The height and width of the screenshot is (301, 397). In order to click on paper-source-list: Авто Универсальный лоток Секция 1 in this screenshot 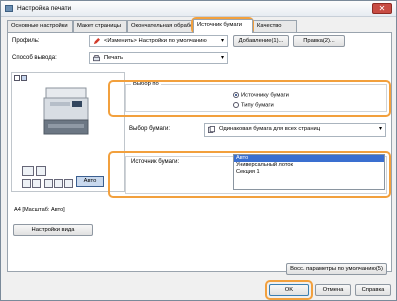, I will do `click(309, 172)`.